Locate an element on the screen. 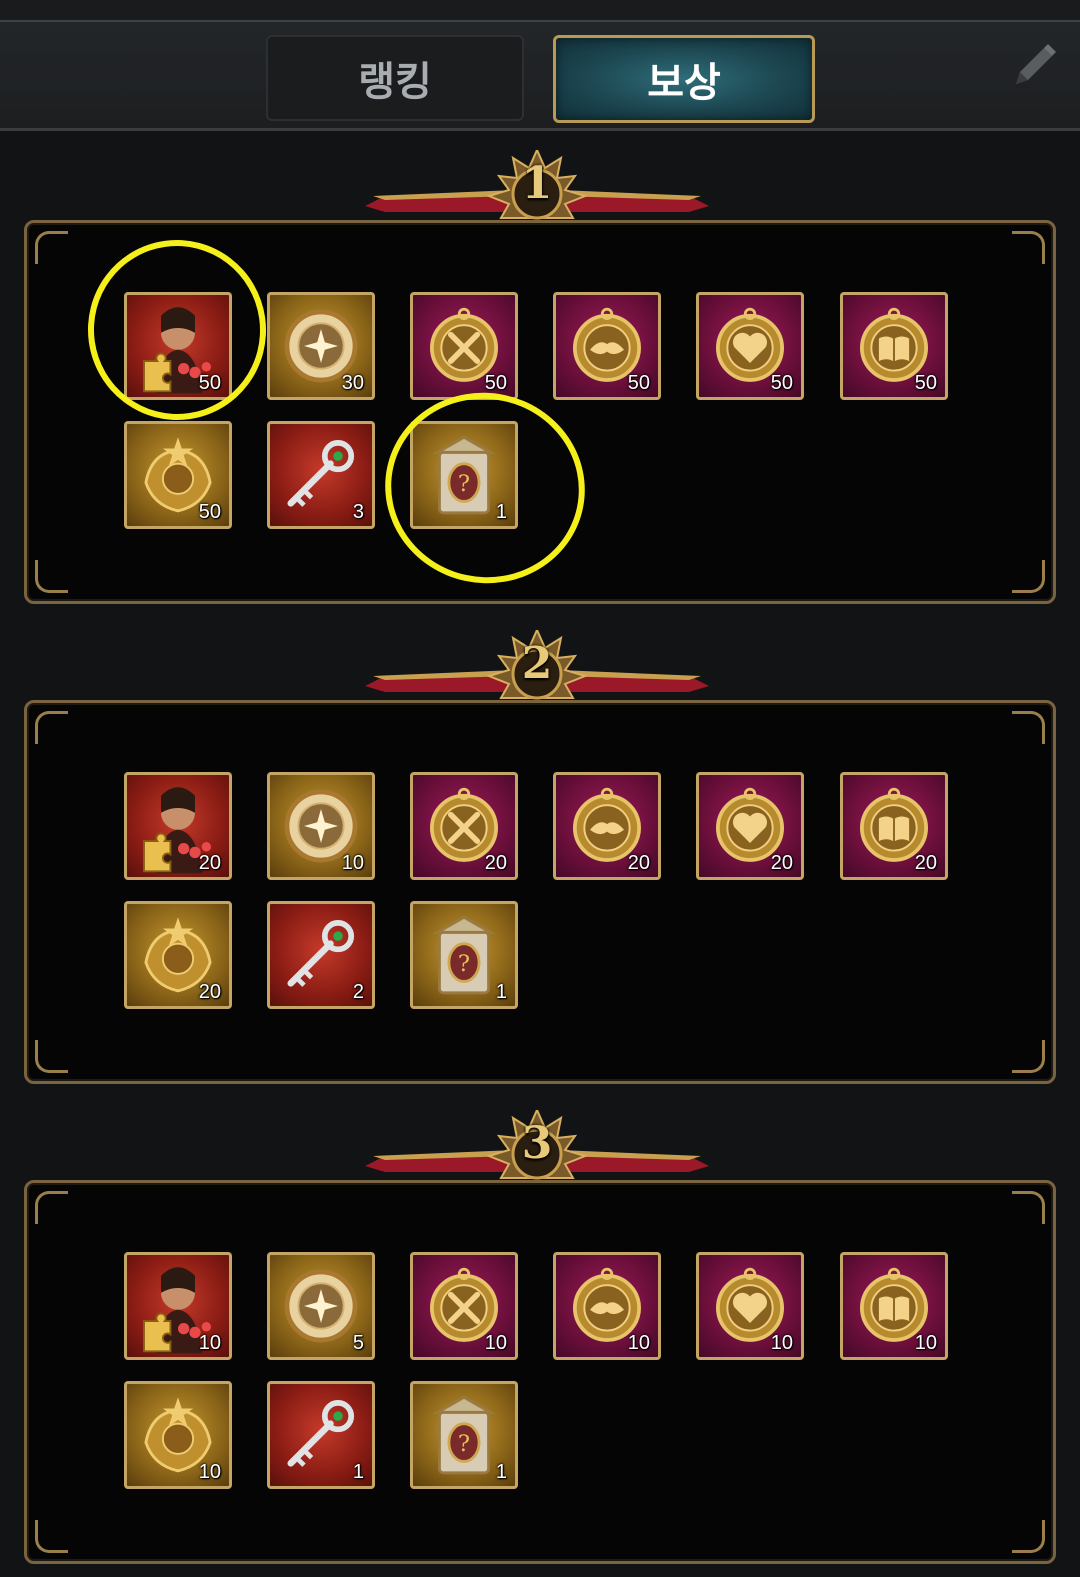  item-count: 2 is located at coordinates (358, 992).